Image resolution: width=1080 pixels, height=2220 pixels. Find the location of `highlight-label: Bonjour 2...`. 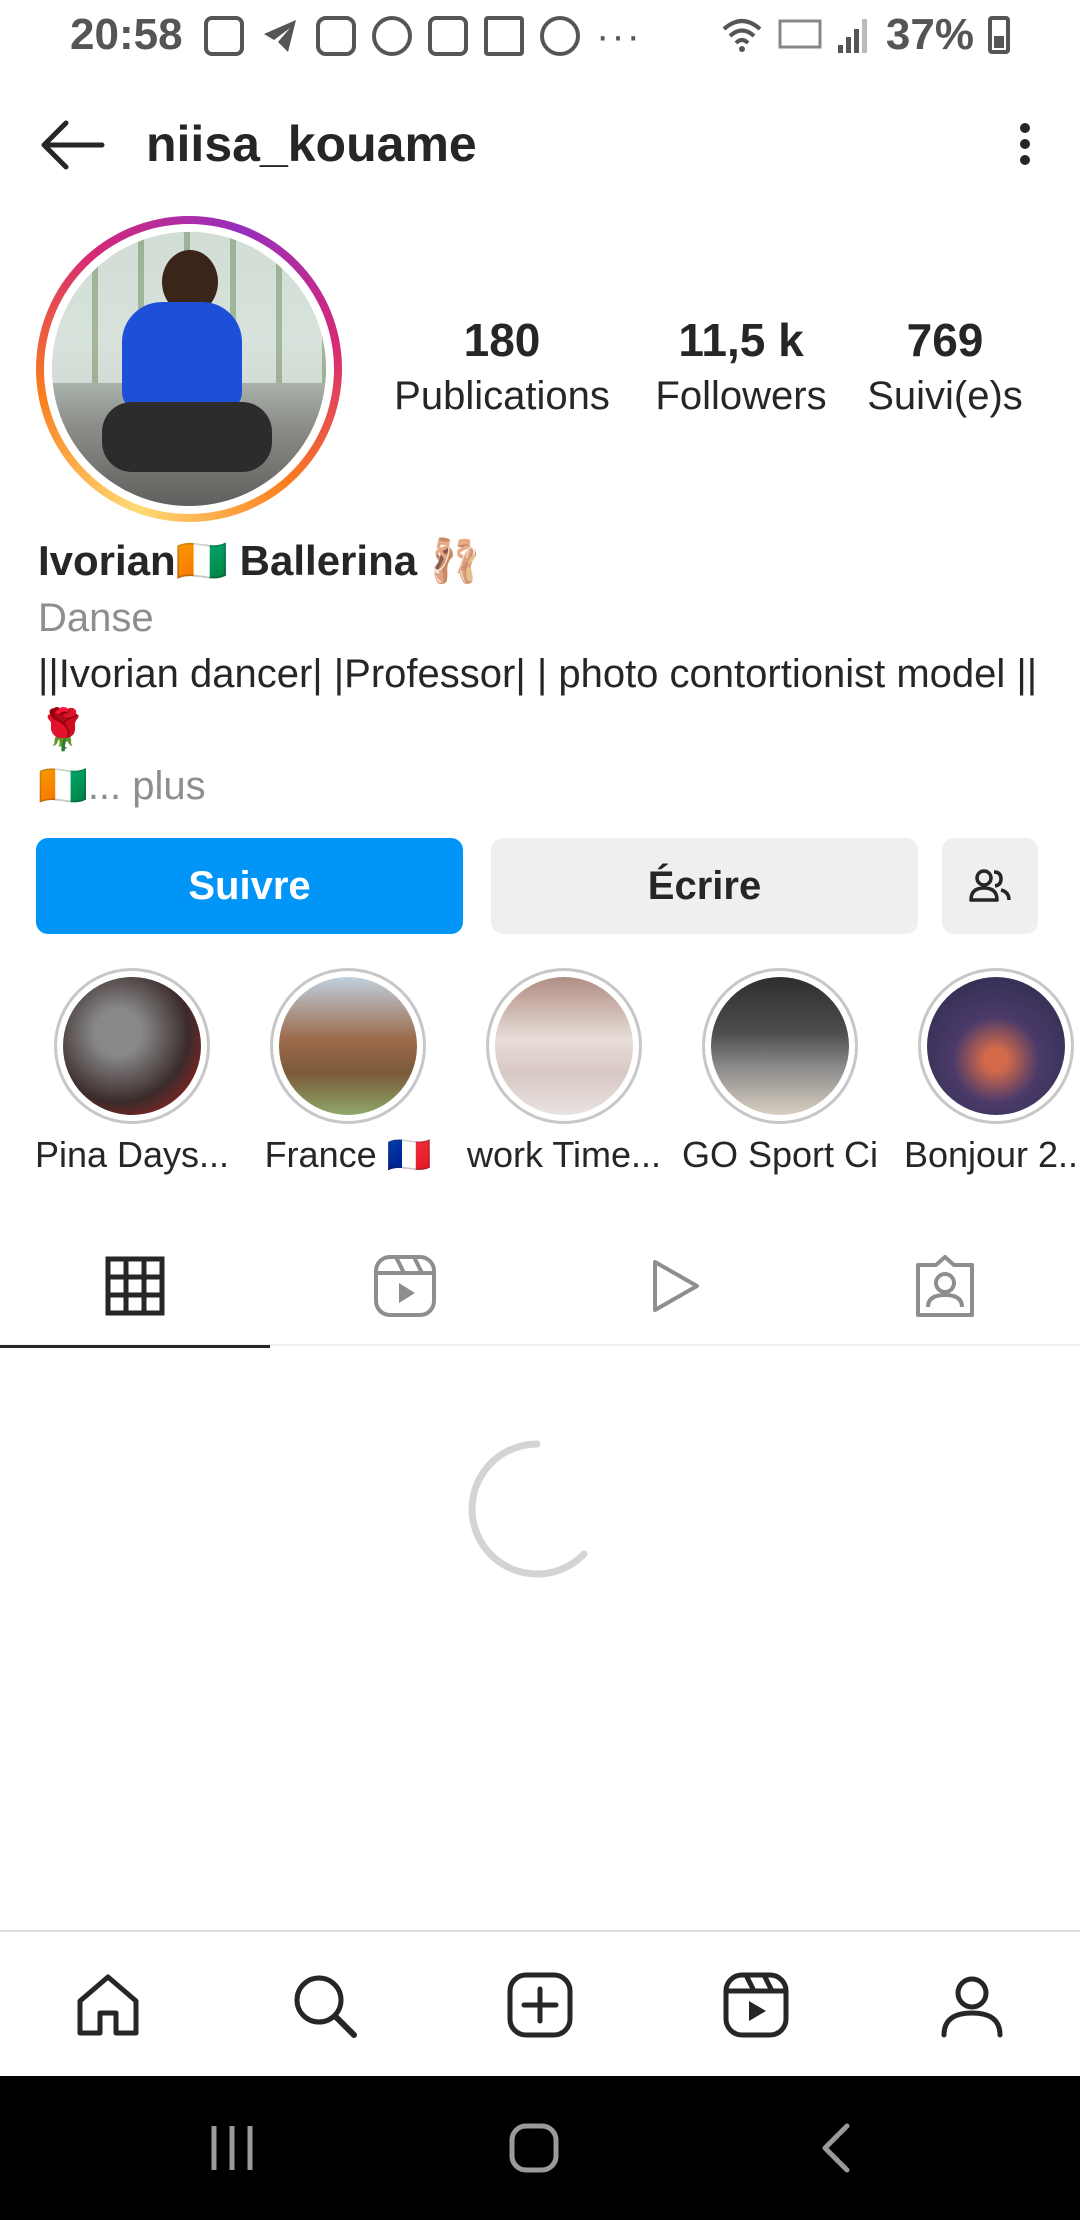

highlight-label: Bonjour 2... is located at coordinates (991, 1154).